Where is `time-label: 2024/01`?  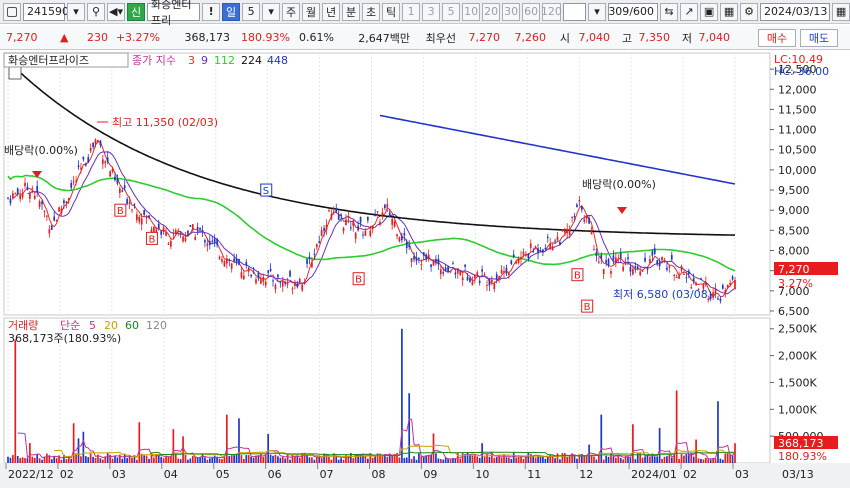 time-label: 2024/01 is located at coordinates (654, 474).